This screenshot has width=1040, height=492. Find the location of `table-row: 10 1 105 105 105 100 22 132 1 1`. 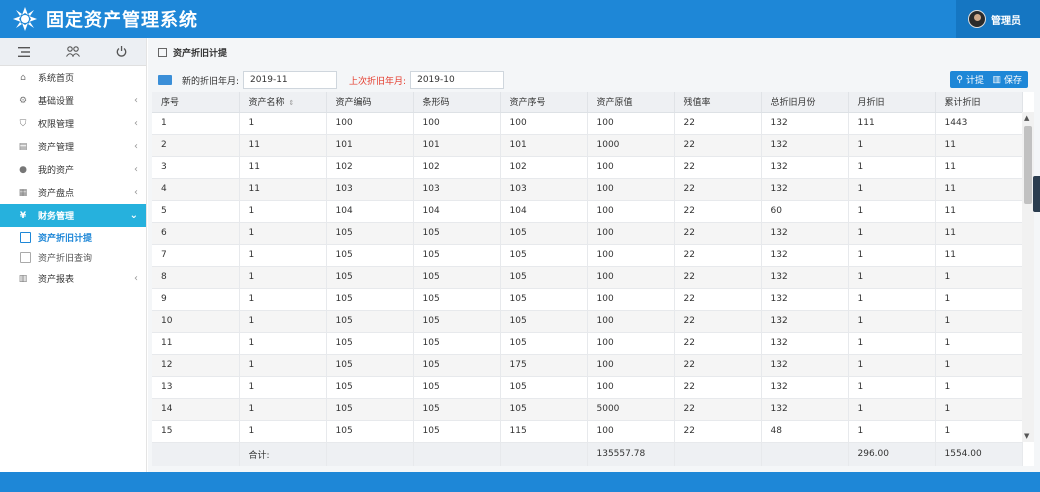

table-row: 10 1 105 105 105 100 22 132 1 1 is located at coordinates (587, 321).